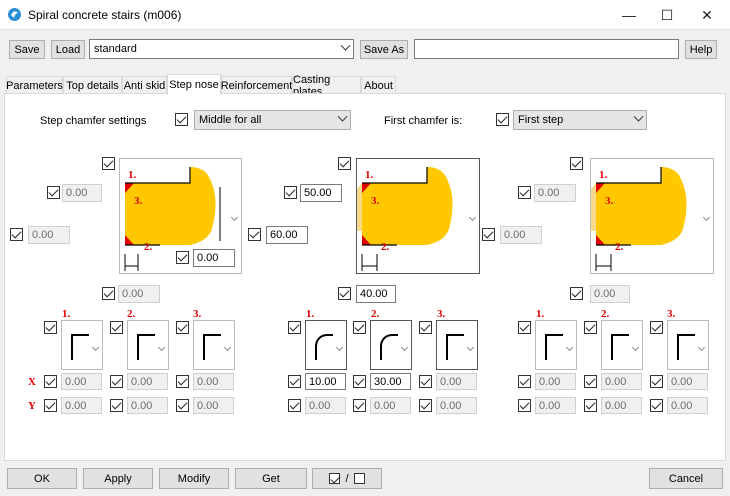 The height and width of the screenshot is (496, 730). What do you see at coordinates (118, 478) in the screenshot?
I see `apply-button: Apply` at bounding box center [118, 478].